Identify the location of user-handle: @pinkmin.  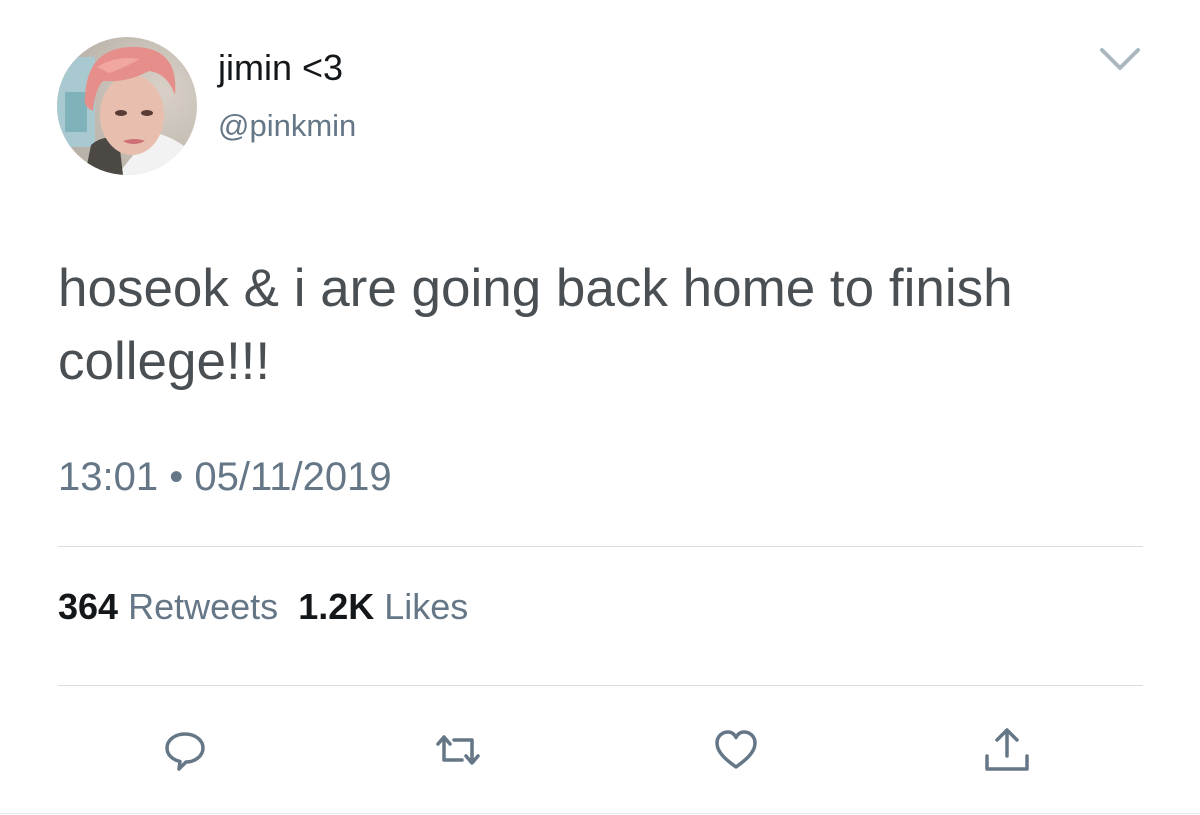
(287, 126).